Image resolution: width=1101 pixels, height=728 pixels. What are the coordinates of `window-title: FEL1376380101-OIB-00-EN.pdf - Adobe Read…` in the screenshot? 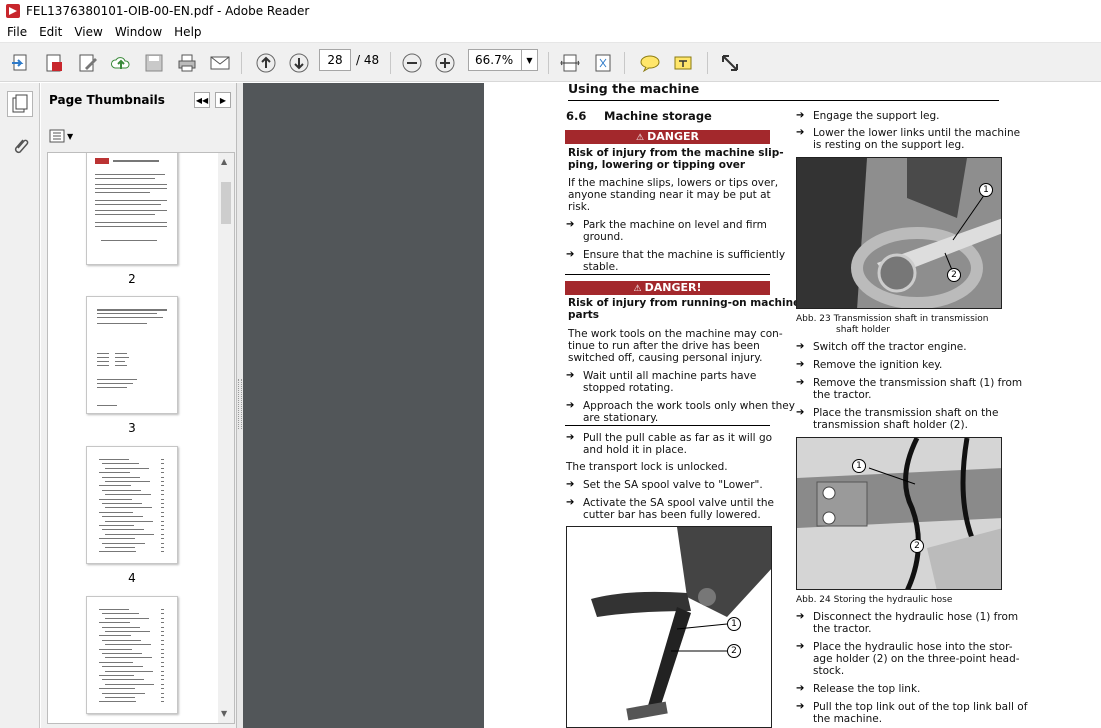 It's located at (168, 11).